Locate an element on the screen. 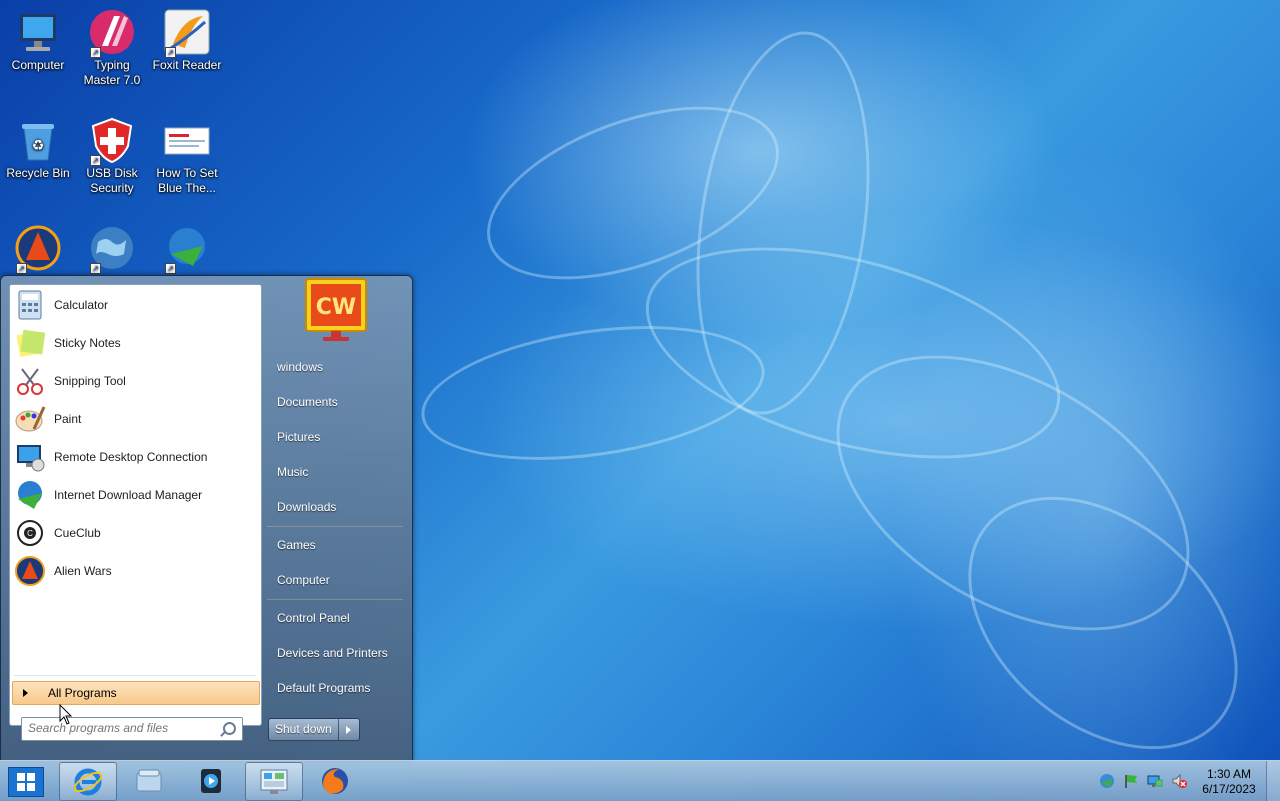  taskbar-firefox is located at coordinates (335, 780).